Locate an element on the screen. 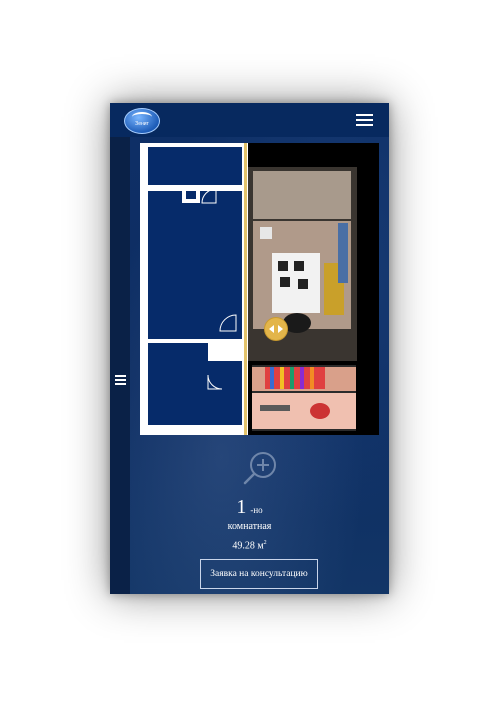 This screenshot has width=500, height=710. logo: Зенит is located at coordinates (142, 121).